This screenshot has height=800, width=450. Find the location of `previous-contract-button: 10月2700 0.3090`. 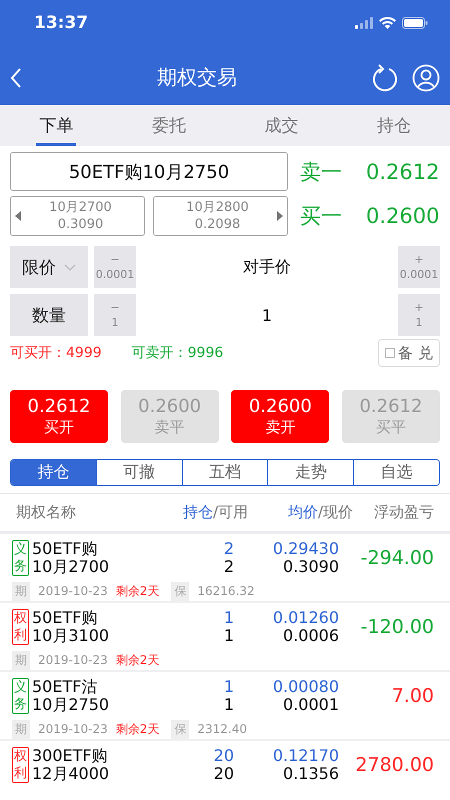

previous-contract-button: 10月2700 0.3090 is located at coordinates (77, 216).